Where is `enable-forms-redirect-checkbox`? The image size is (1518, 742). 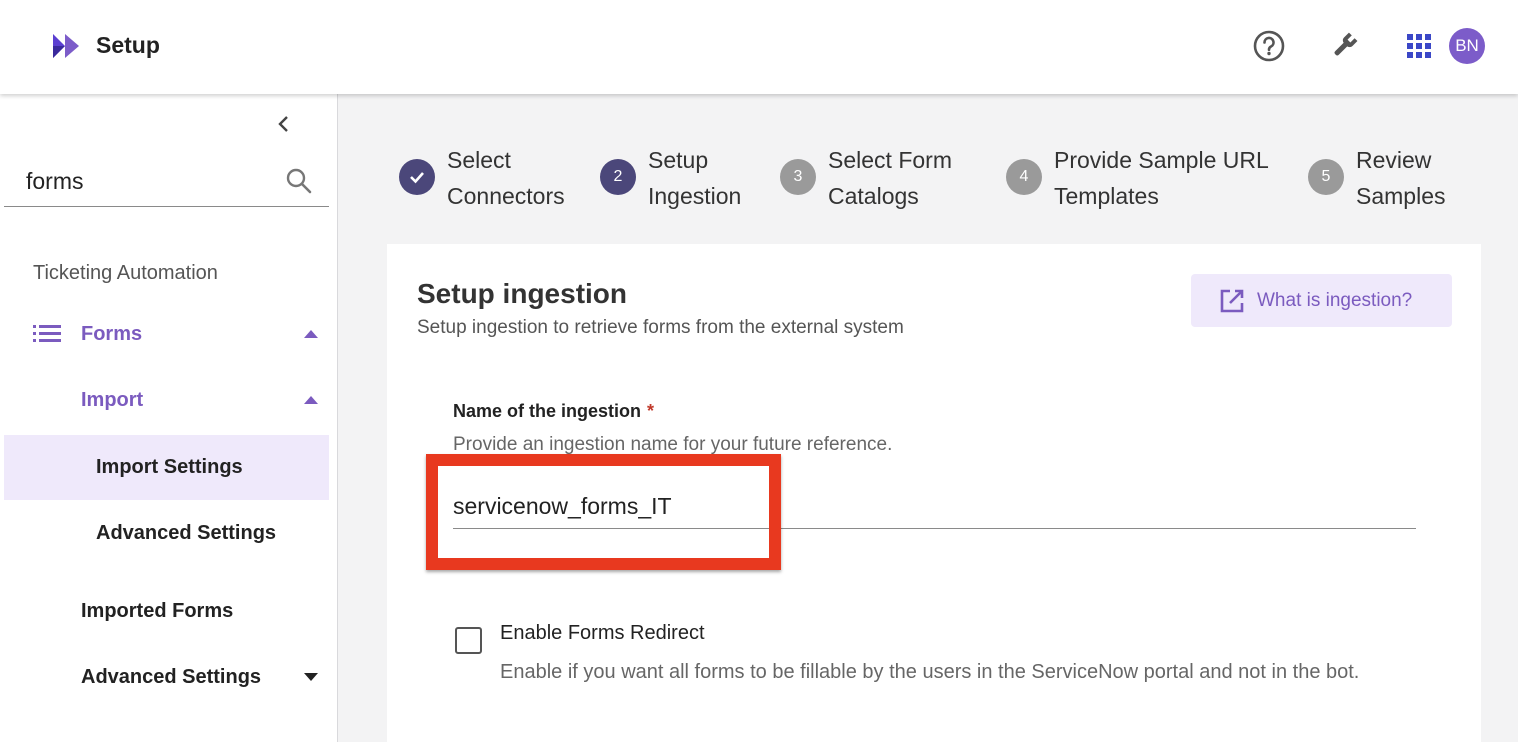 enable-forms-redirect-checkbox is located at coordinates (468, 640).